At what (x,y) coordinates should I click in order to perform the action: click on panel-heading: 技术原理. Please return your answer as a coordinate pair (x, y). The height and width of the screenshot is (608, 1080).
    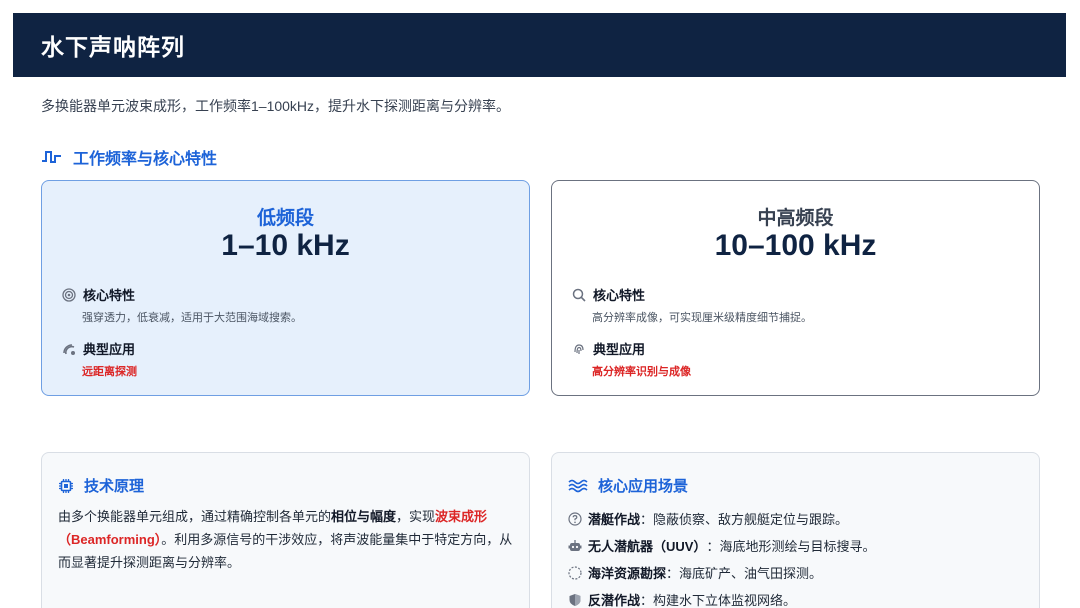
    Looking at the image, I should click on (101, 485).